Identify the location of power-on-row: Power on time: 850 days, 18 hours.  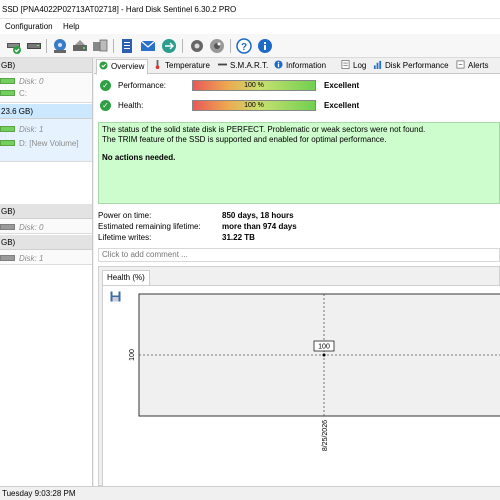
(196, 216).